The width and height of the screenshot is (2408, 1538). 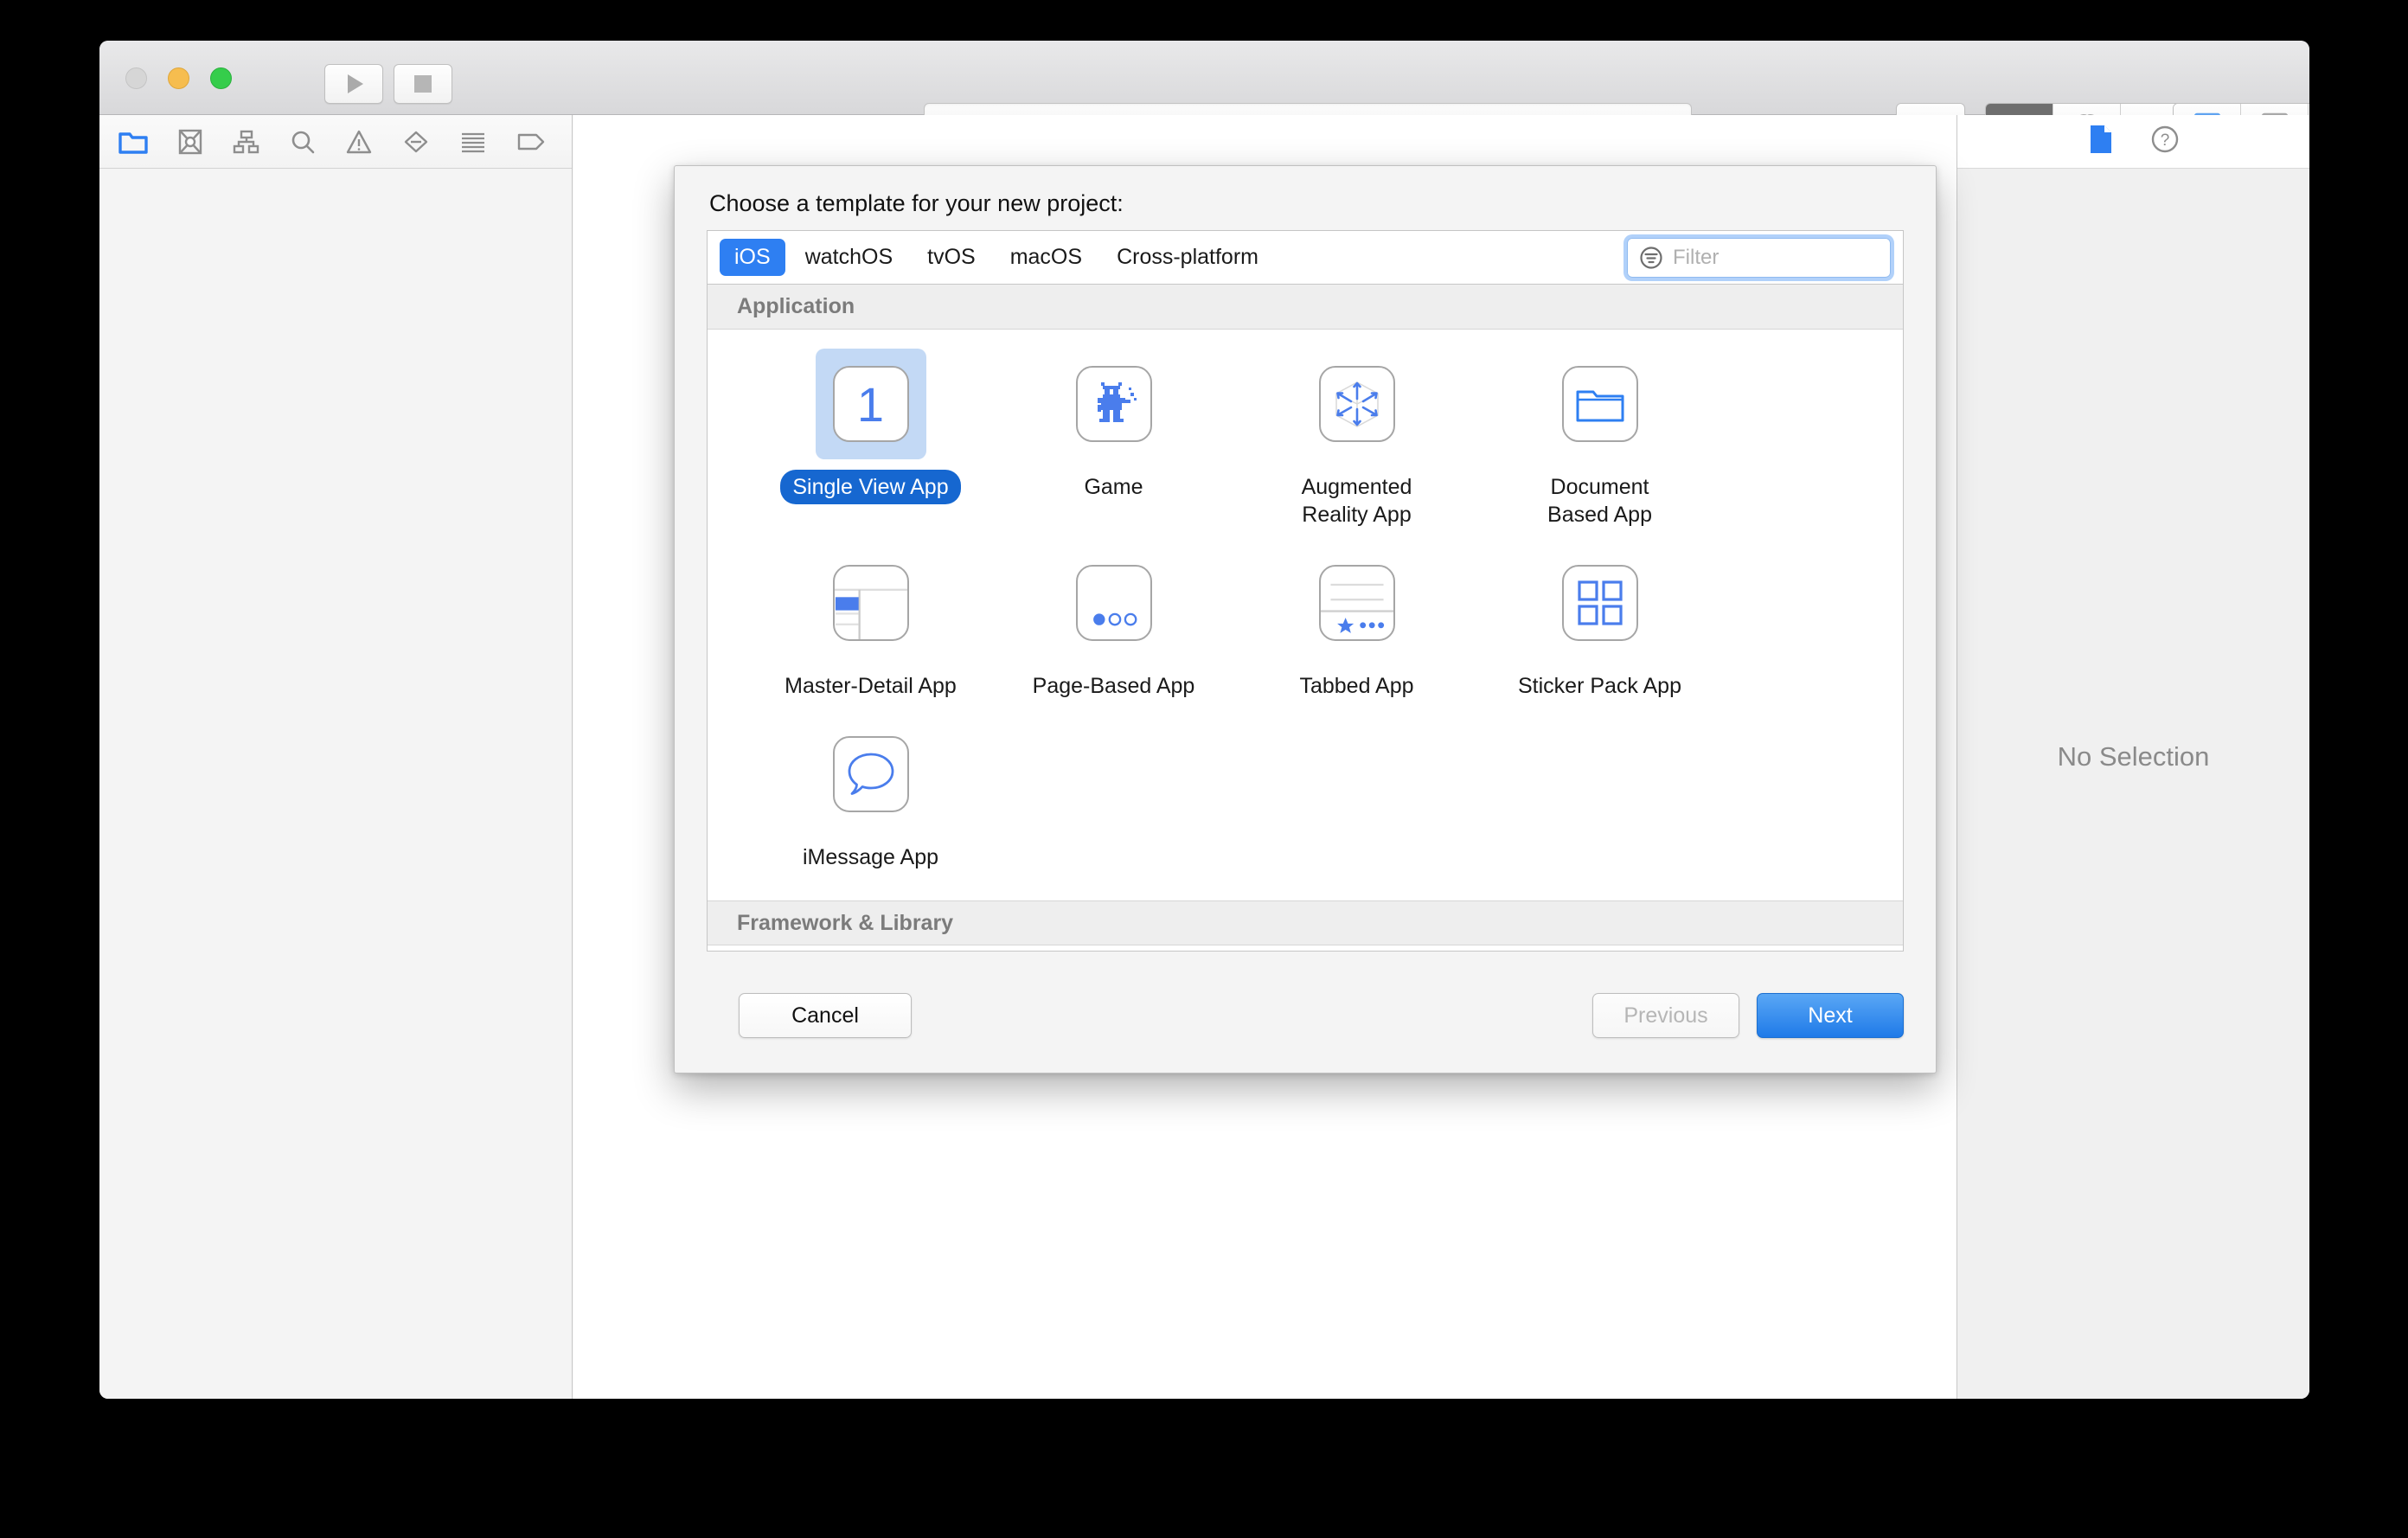 I want to click on play-icon, so click(x=355, y=84).